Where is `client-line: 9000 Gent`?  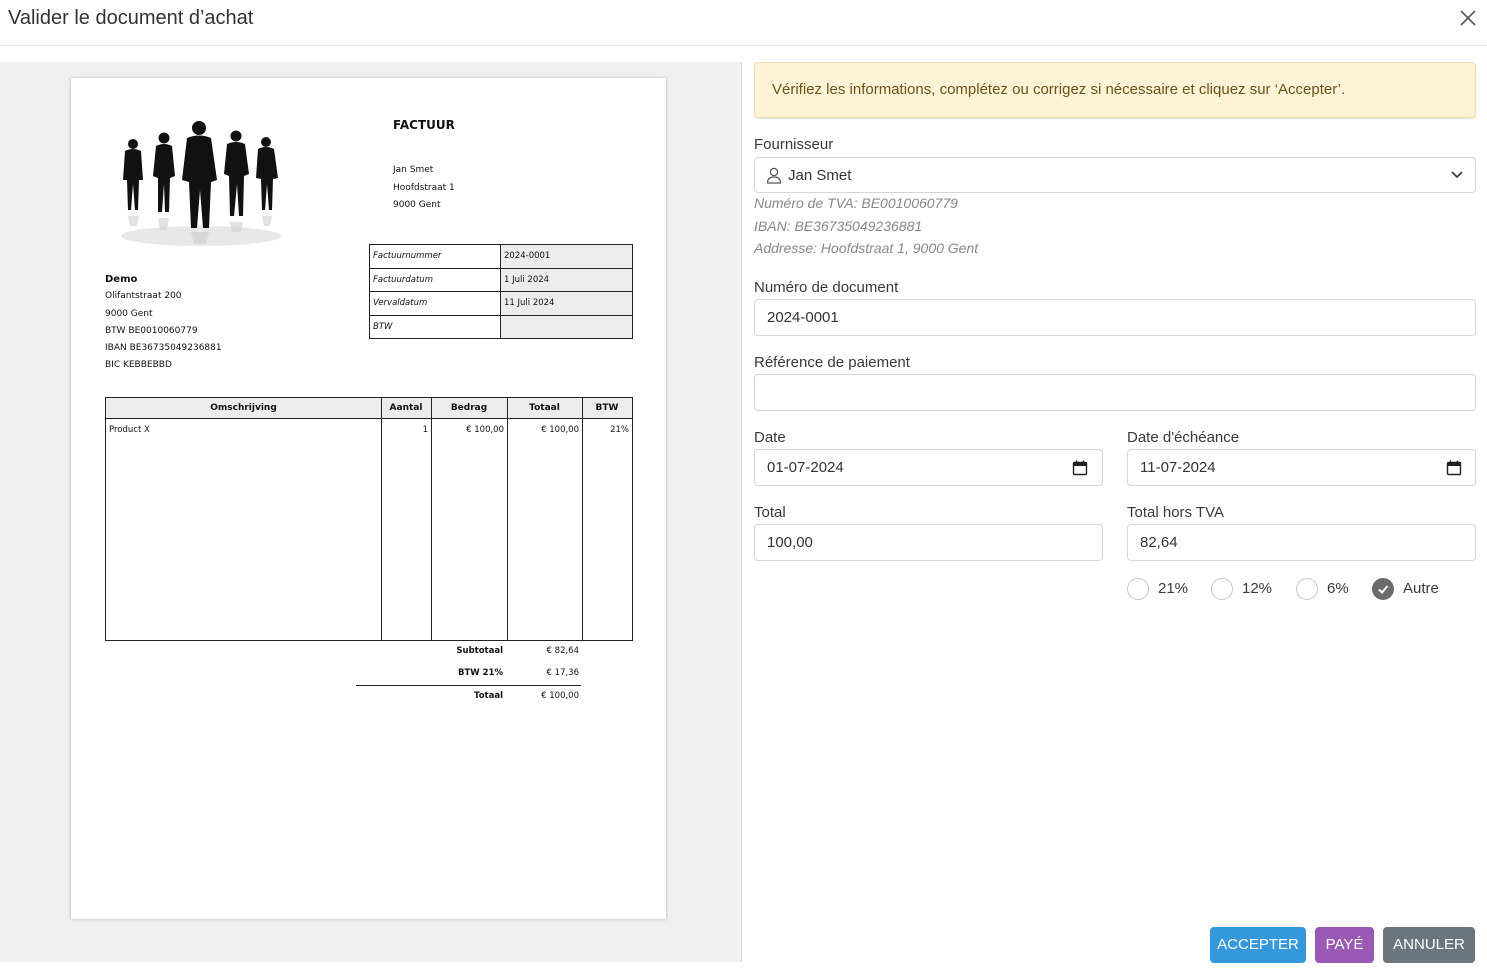 client-line: 9000 Gent is located at coordinates (129, 313).